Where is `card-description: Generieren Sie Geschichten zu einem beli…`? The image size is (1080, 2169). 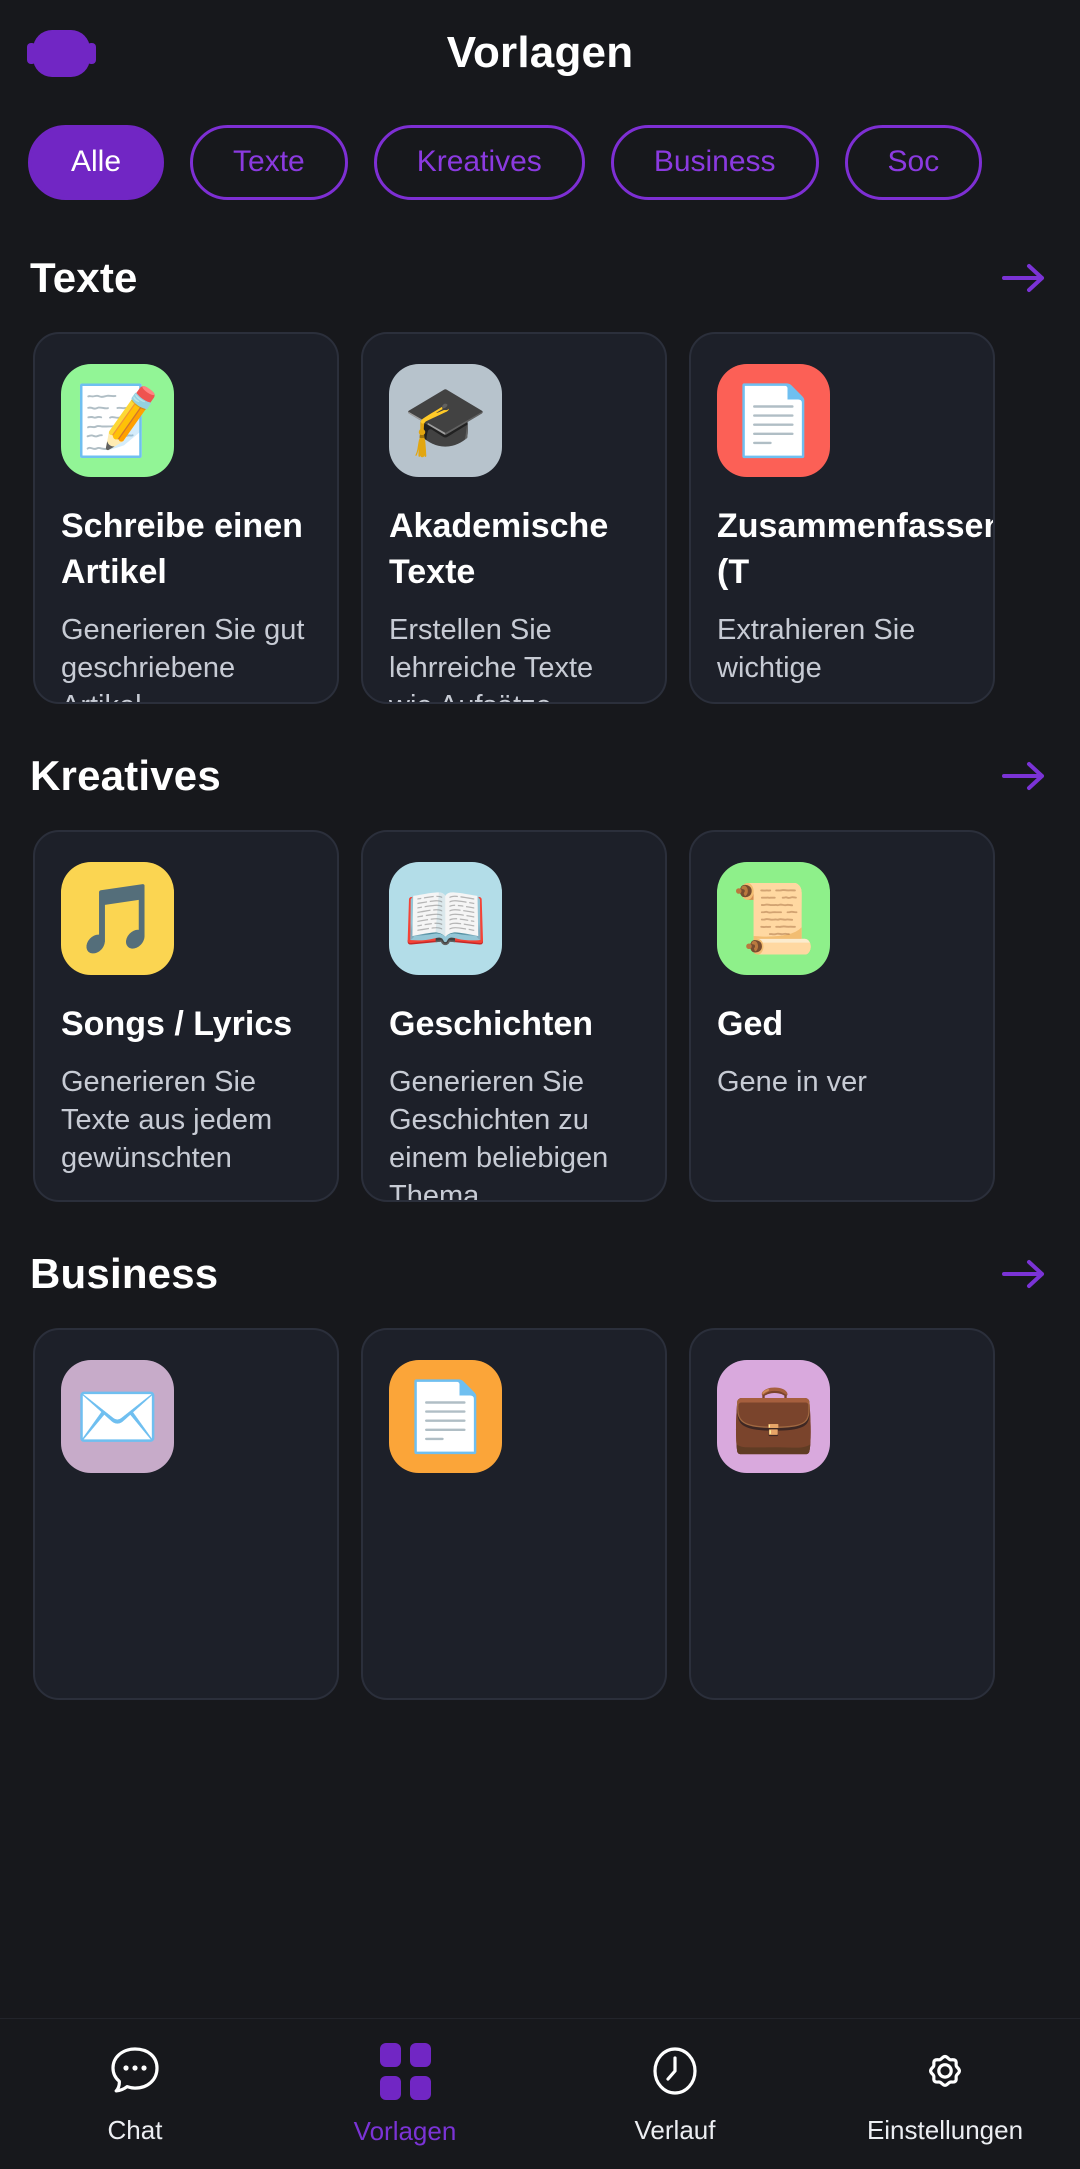
card-description: Generieren Sie Geschichten zu einem beli… is located at coordinates (499, 1134).